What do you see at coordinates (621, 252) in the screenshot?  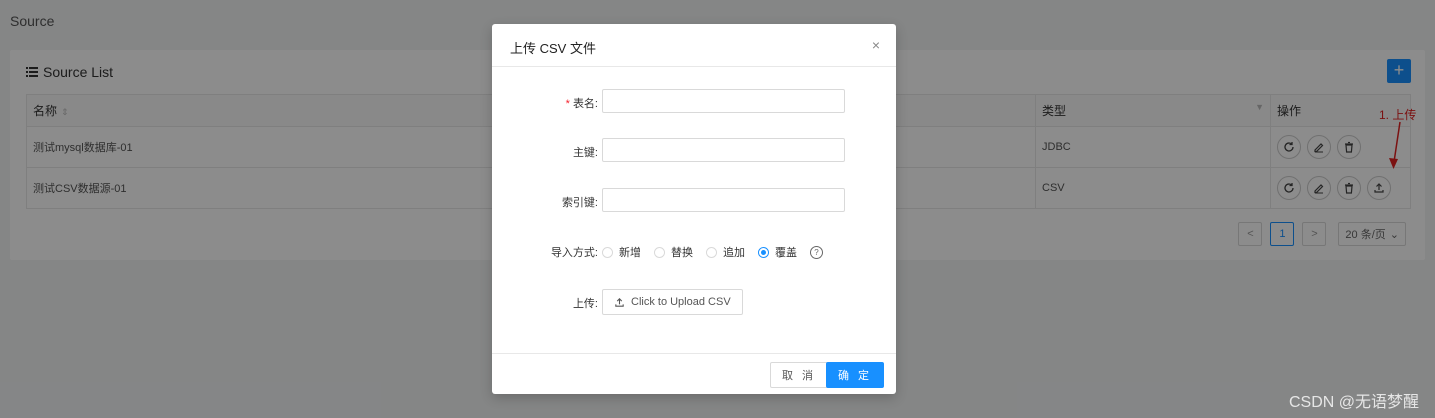 I see `radio-option-add: 新增` at bounding box center [621, 252].